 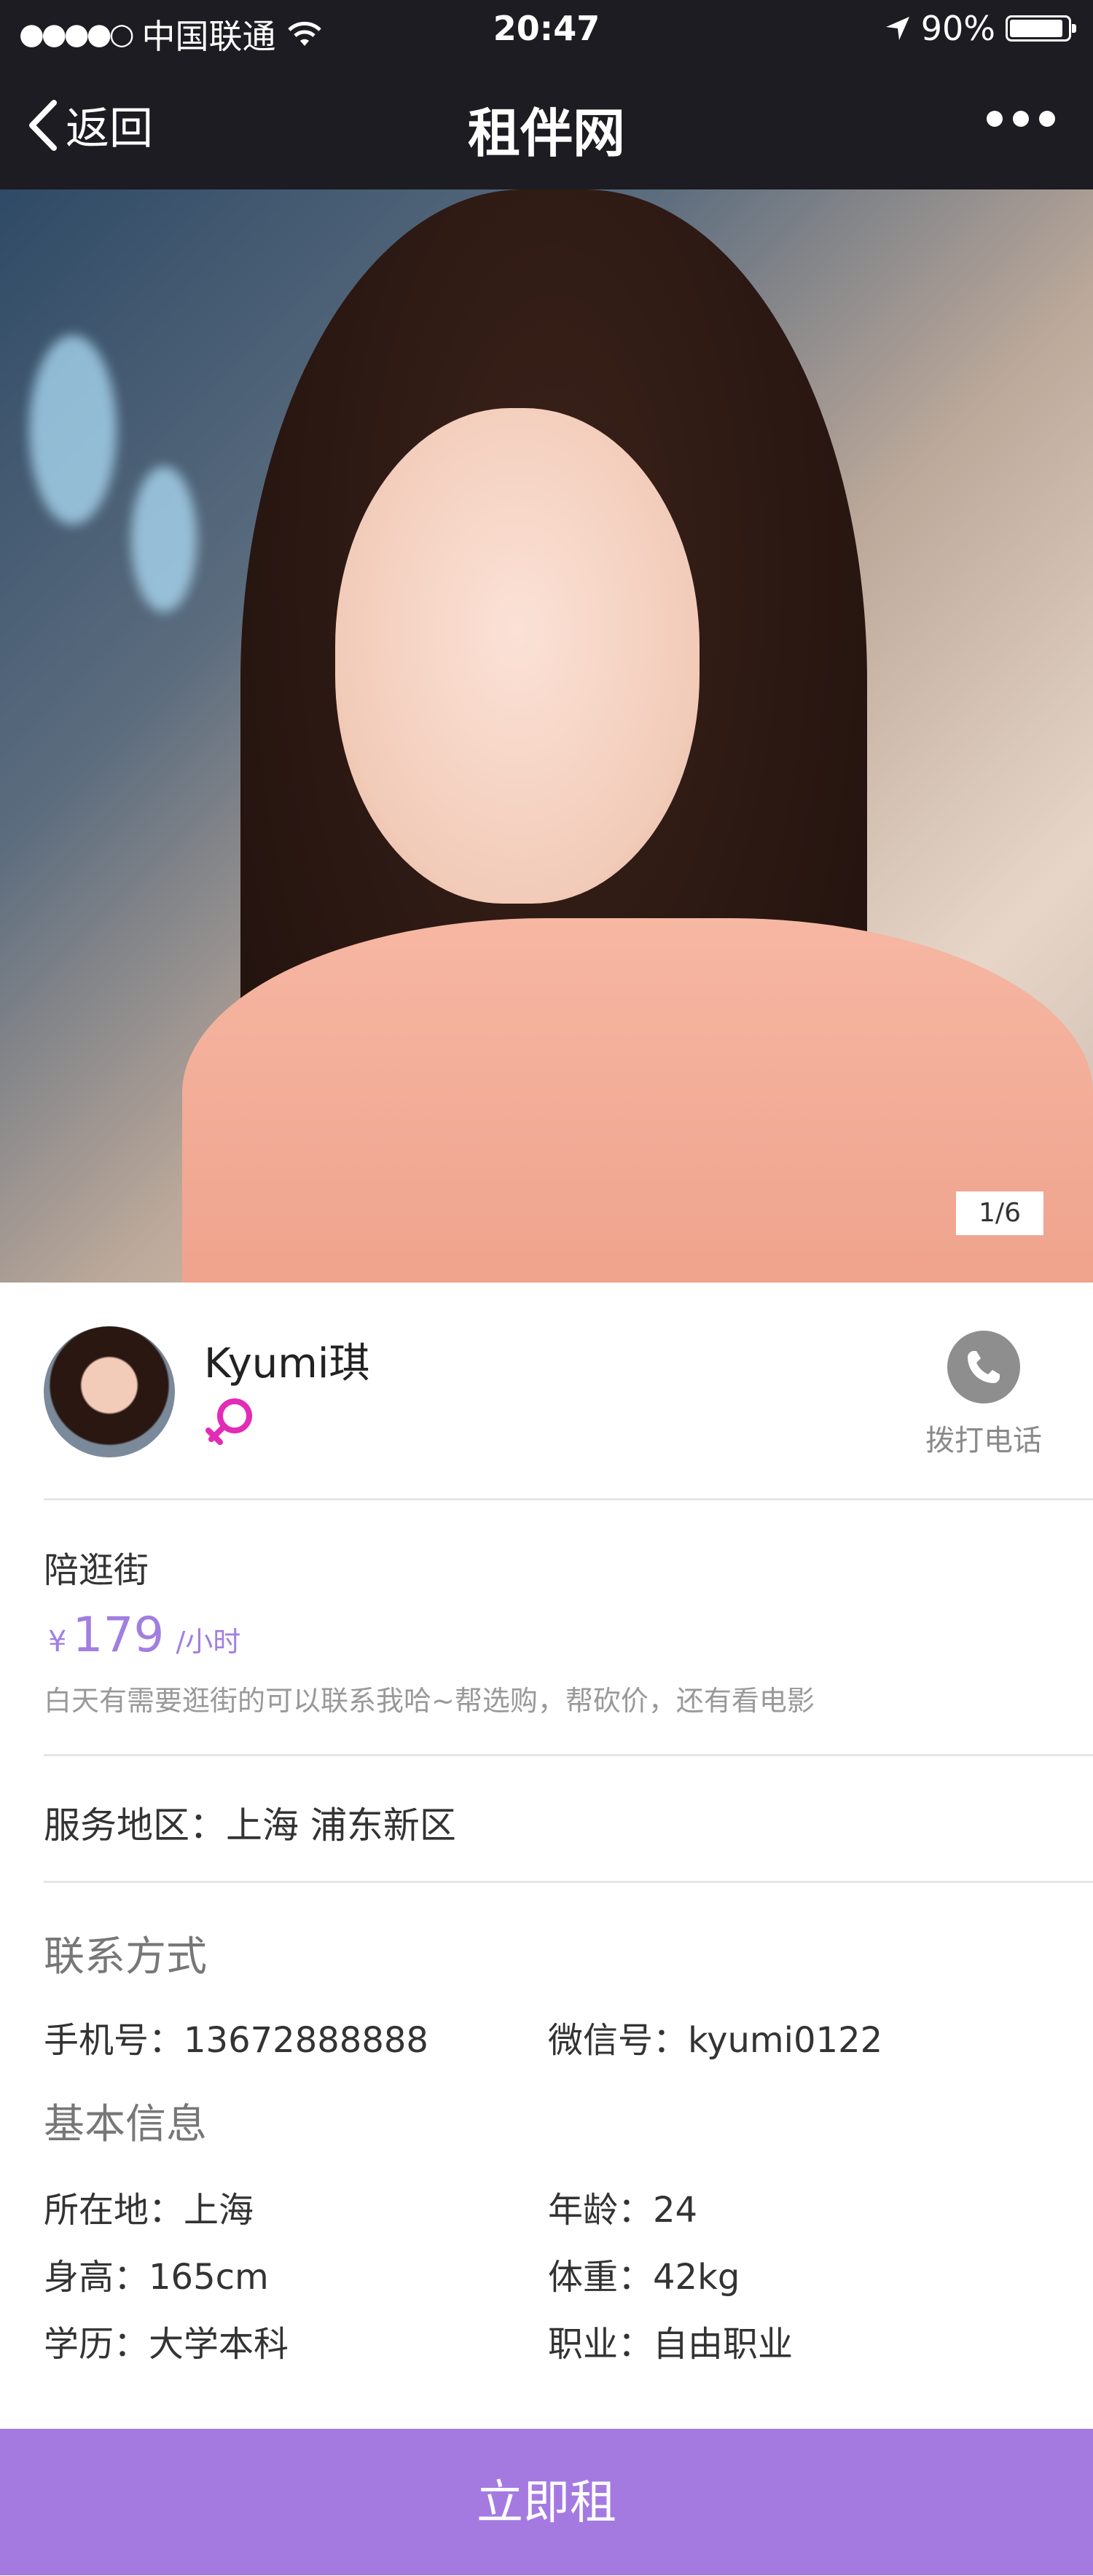 What do you see at coordinates (957, 28) in the screenshot?
I see `battery-percent: 90%` at bounding box center [957, 28].